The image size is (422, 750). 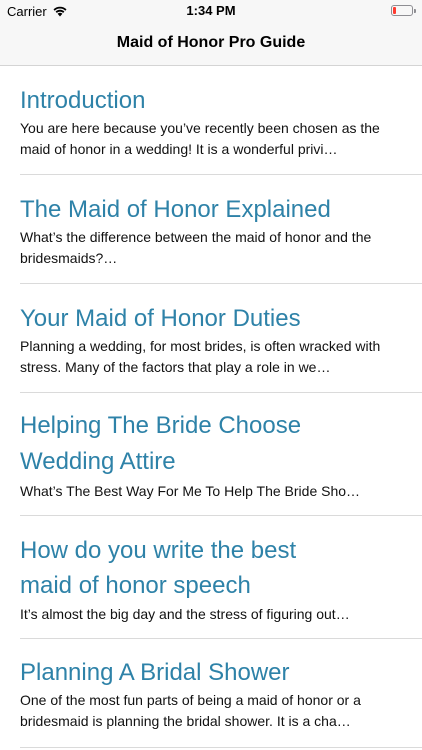 What do you see at coordinates (160, 318) in the screenshot?
I see `article-title: Your Maid of Honor Duties` at bounding box center [160, 318].